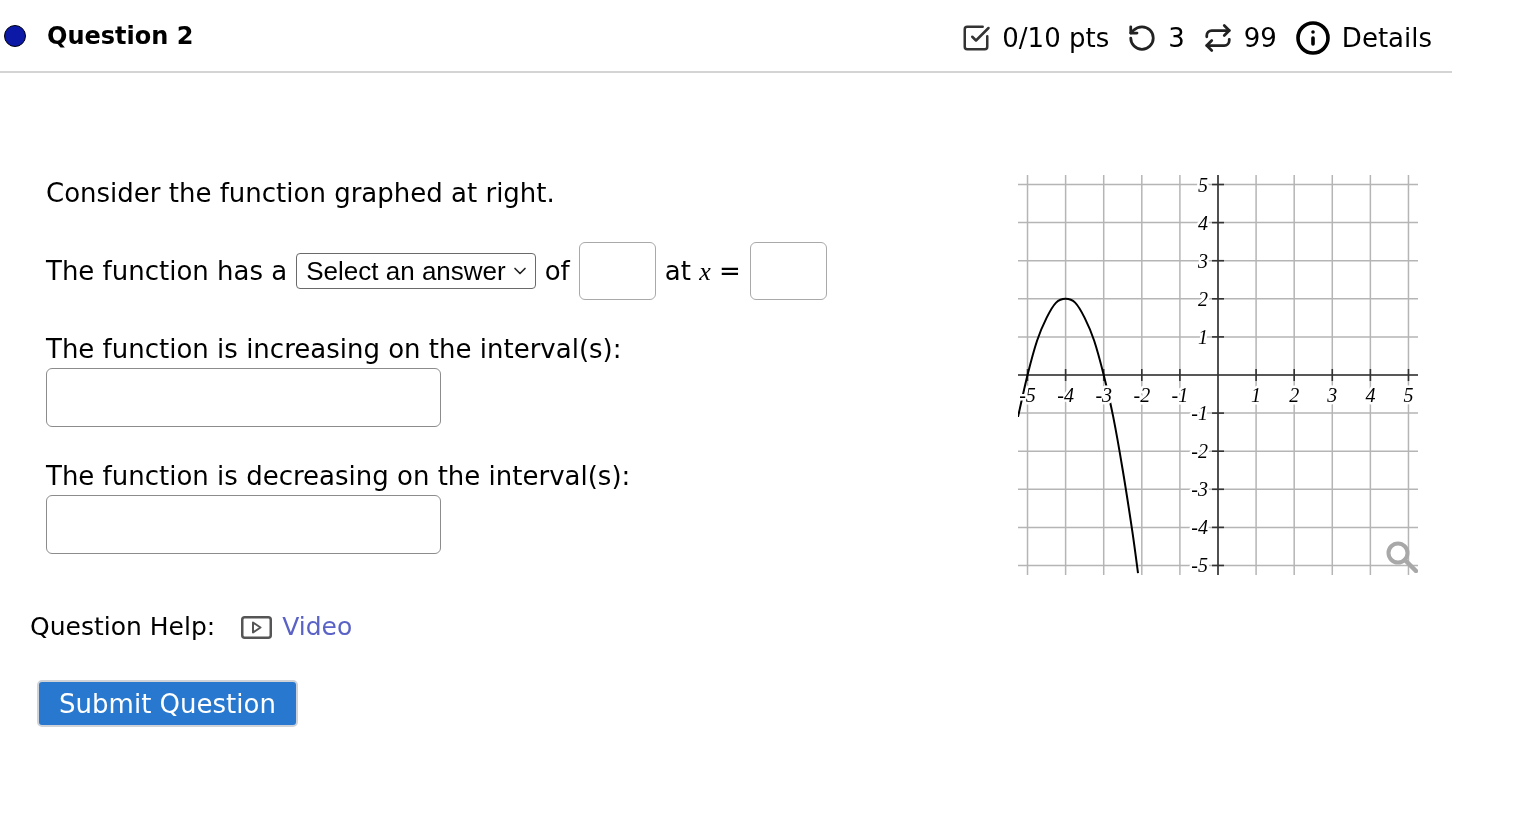 Image resolution: width=1528 pixels, height=820 pixels. Describe the element at coordinates (1056, 37) in the screenshot. I see `score-text: 0/10 pts` at that location.